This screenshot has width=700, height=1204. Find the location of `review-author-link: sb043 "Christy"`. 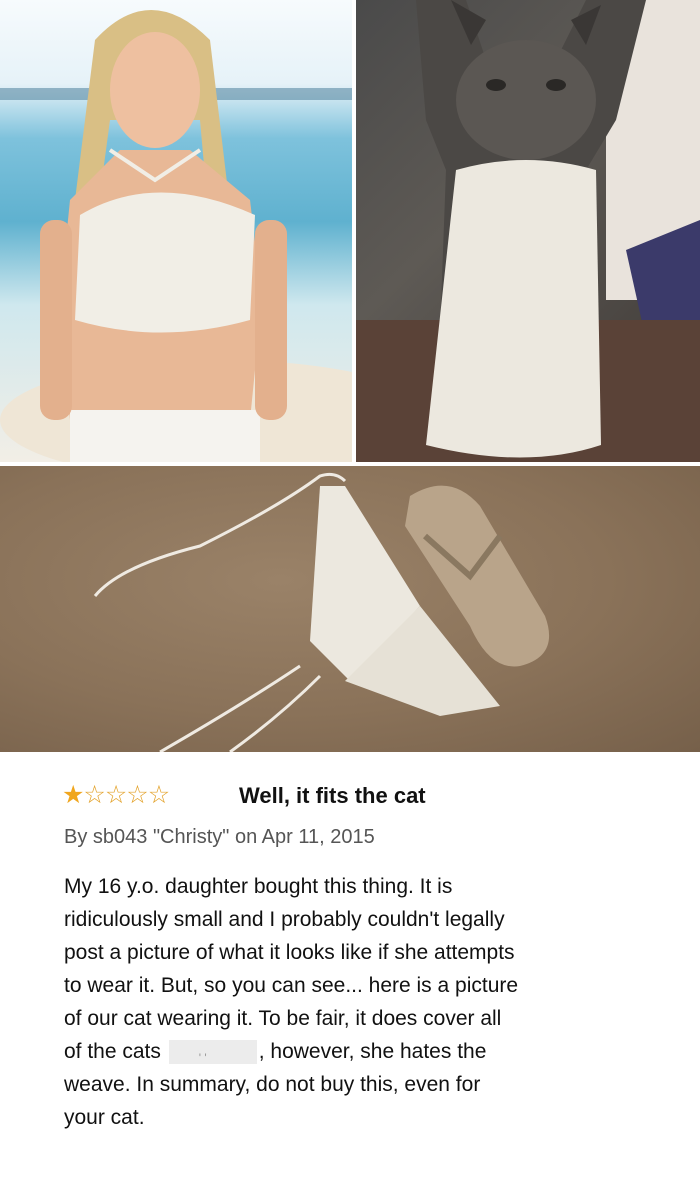

review-author-link: sb043 "Christy" is located at coordinates (161, 837).